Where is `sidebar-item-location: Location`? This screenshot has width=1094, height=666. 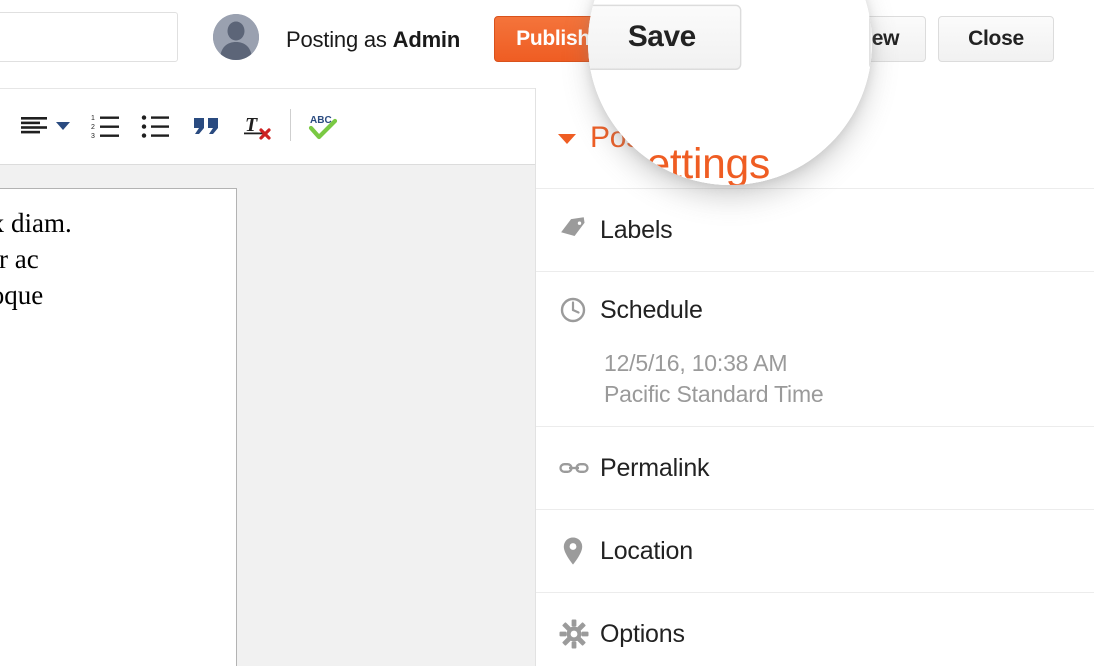
sidebar-item-location: Location is located at coordinates (815, 551).